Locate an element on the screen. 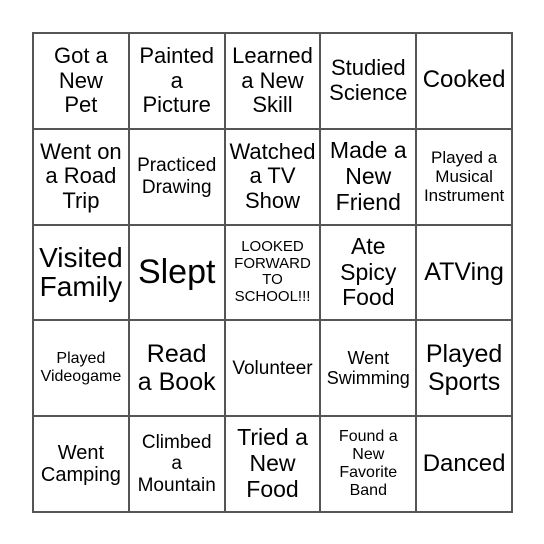 The image size is (544, 544). bingo-cell: Got a New Pet is located at coordinates (81, 81).